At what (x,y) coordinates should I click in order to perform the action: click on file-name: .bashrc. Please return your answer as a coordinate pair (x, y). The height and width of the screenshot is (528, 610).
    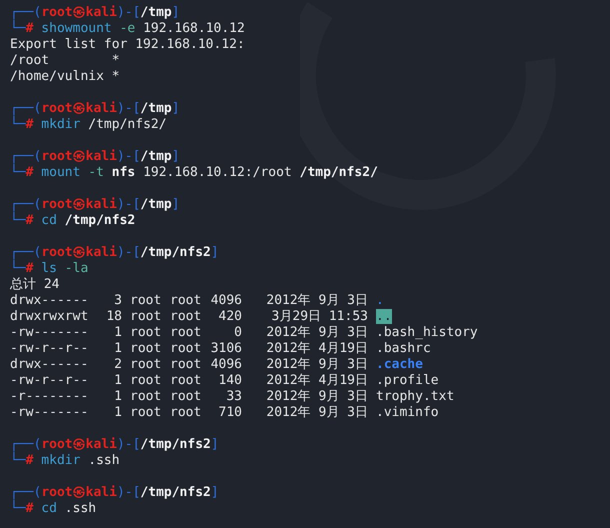
    Looking at the image, I should click on (403, 348).